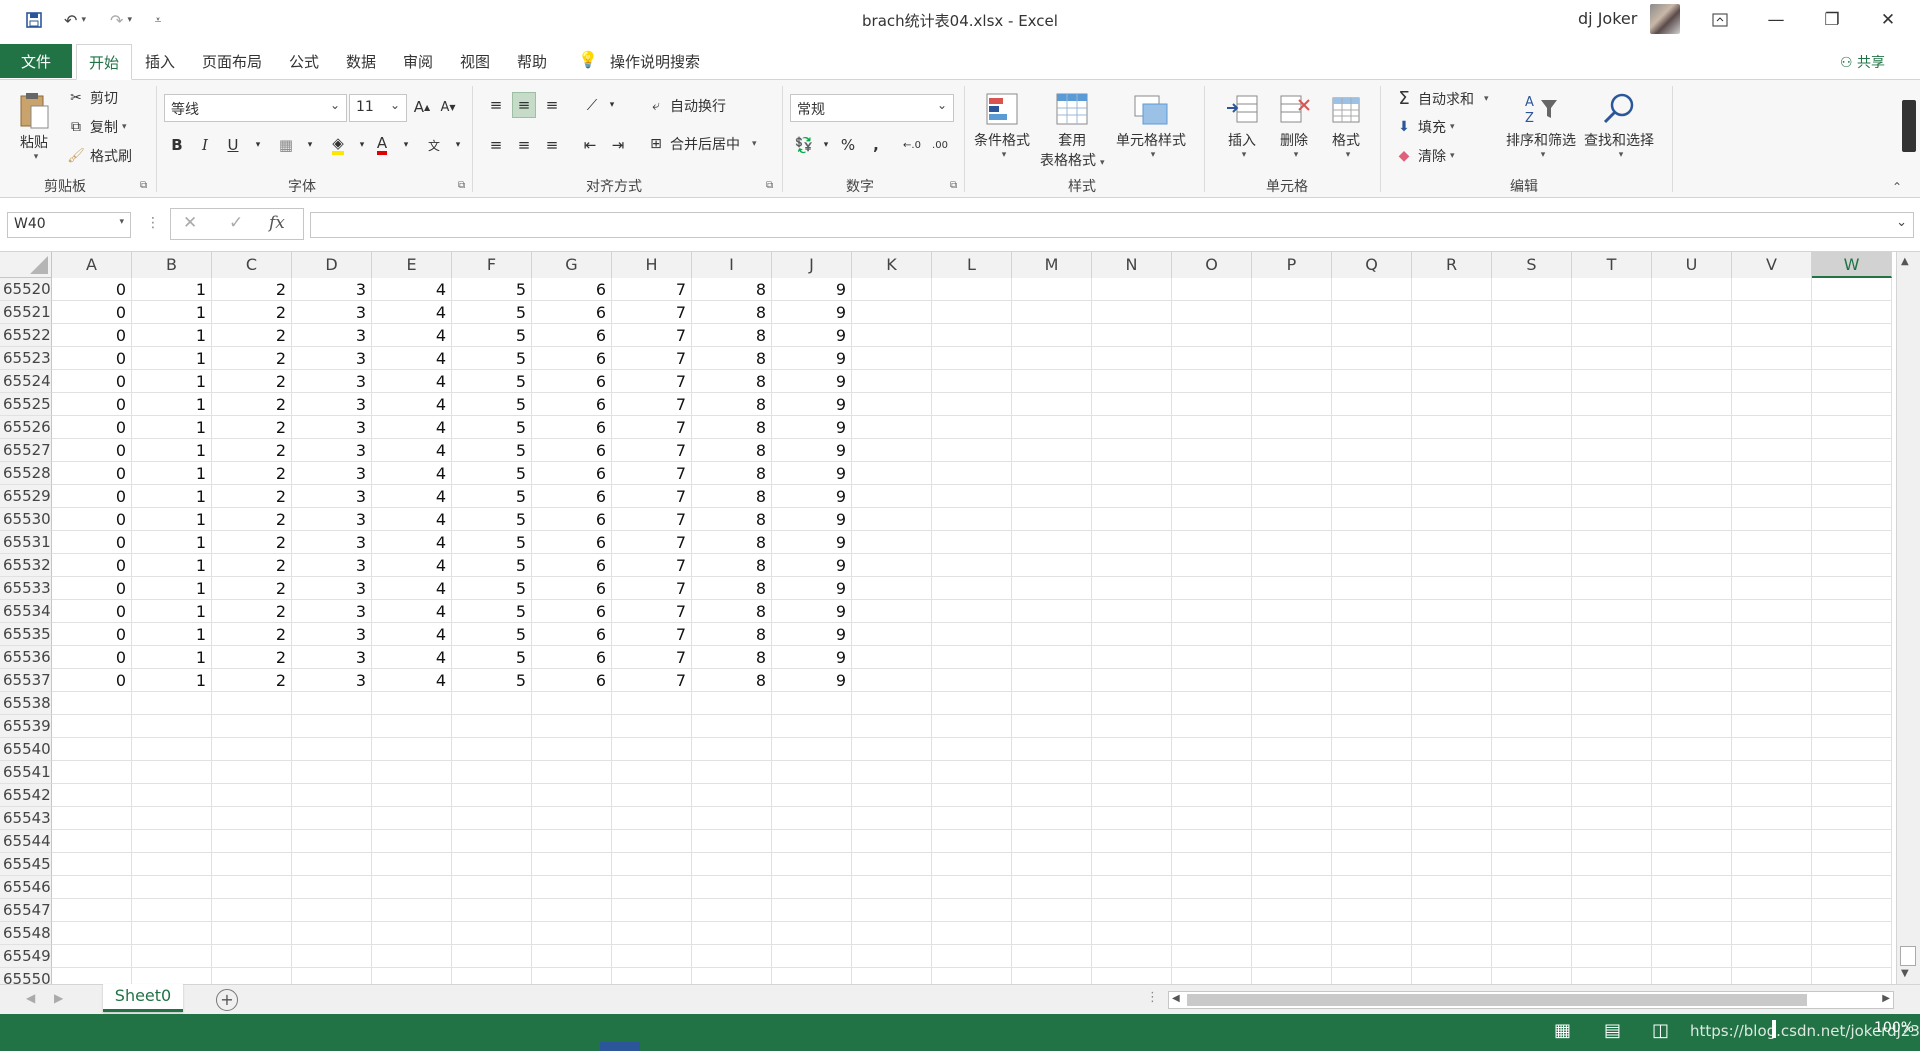 The width and height of the screenshot is (1920, 1051). I want to click on close-icon: ✕, so click(1888, 20).